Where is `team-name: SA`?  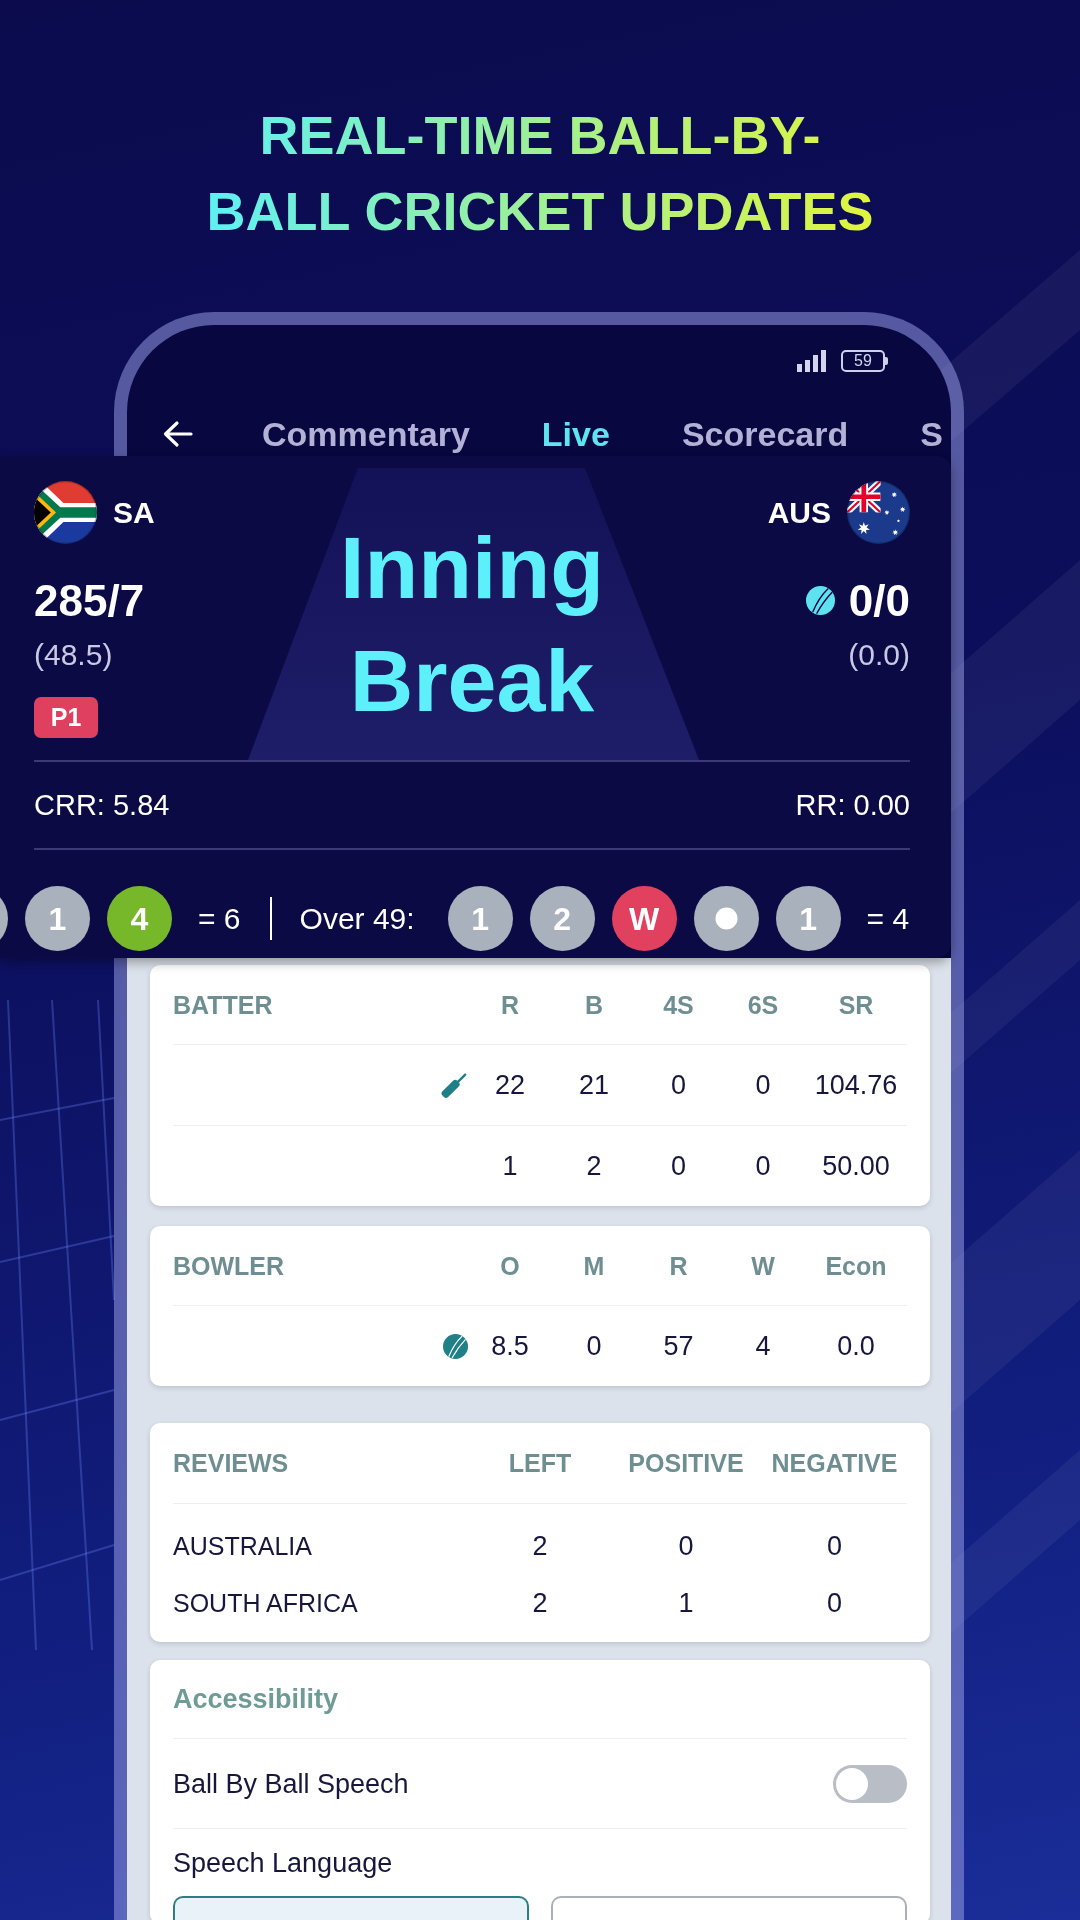 team-name: SA is located at coordinates (134, 512).